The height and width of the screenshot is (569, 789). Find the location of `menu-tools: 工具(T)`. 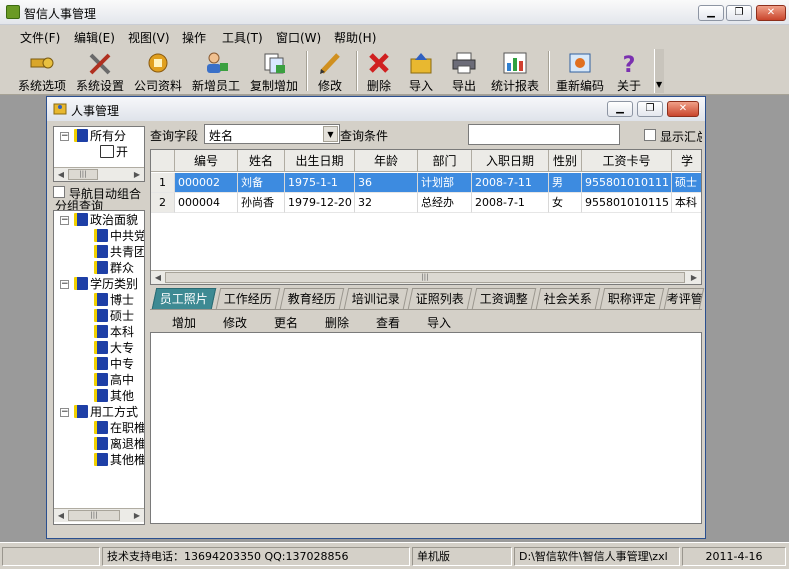

menu-tools: 工具(T) is located at coordinates (242, 37).